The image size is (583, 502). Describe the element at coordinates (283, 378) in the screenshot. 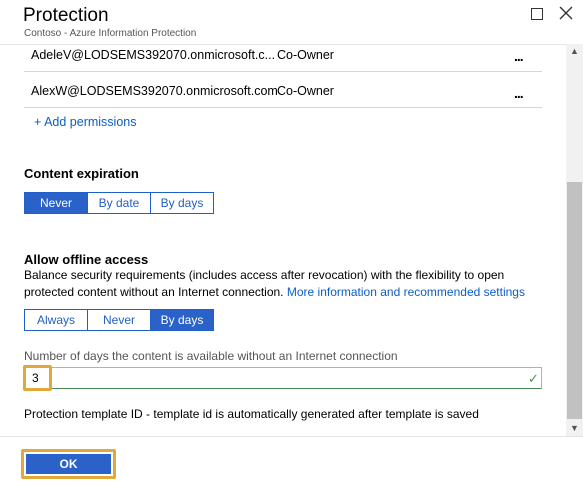

I see `days-input` at that location.